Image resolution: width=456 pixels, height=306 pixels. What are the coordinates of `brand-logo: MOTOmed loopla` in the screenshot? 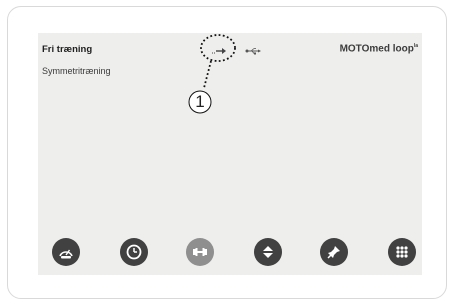 It's located at (379, 48).